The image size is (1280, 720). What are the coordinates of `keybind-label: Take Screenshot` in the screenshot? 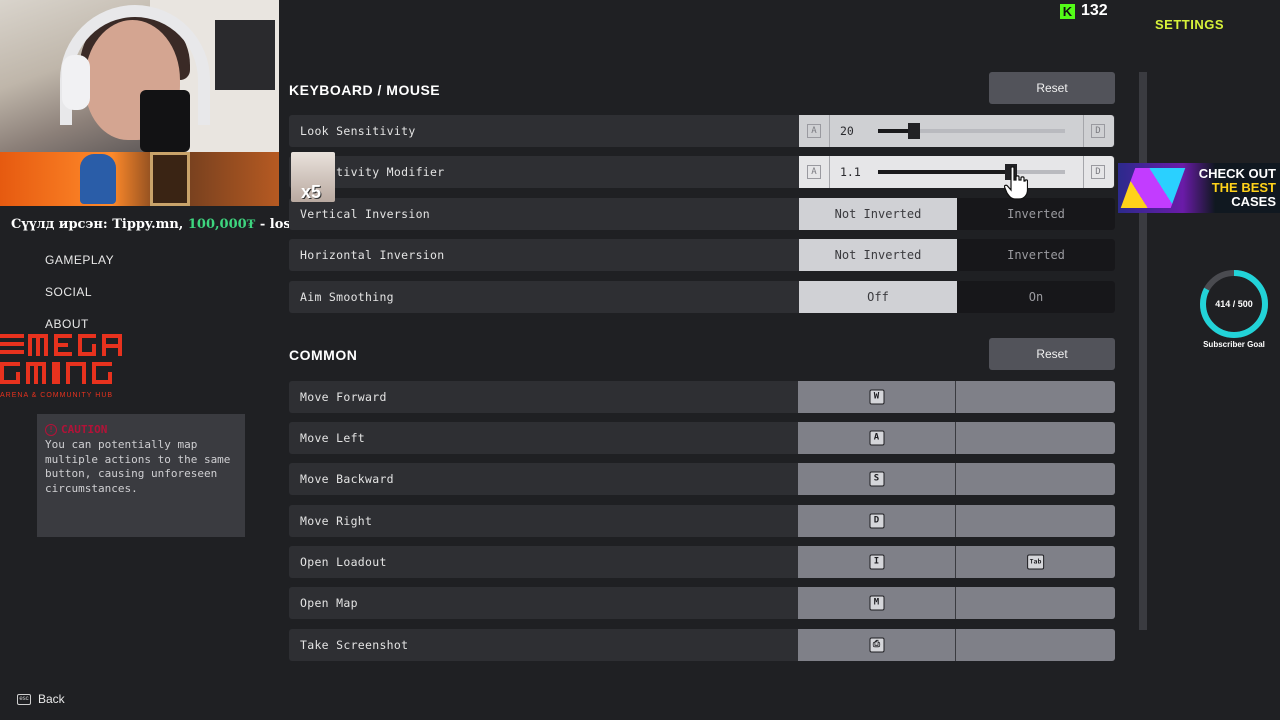 It's located at (354, 645).